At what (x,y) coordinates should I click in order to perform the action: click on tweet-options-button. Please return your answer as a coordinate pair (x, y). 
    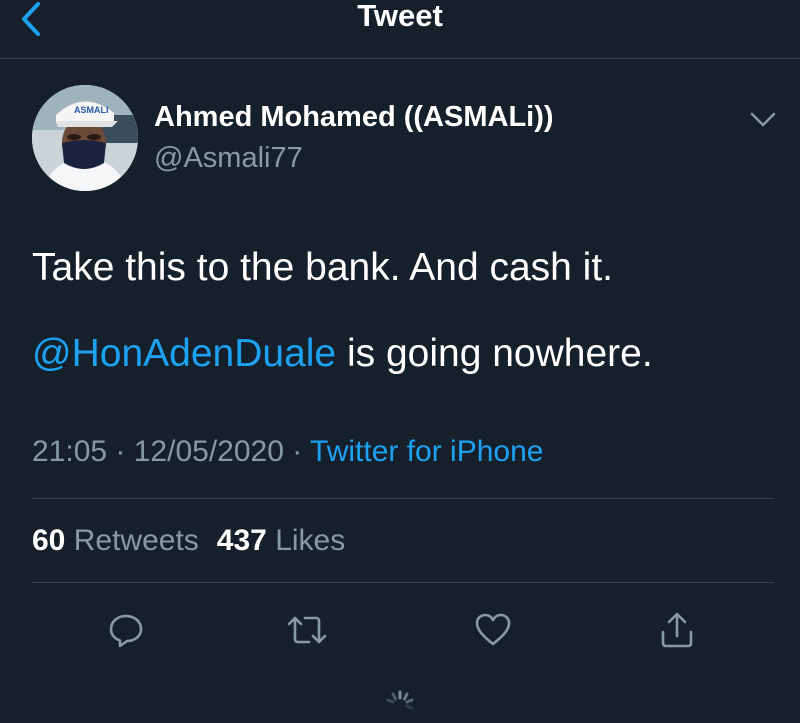
    Looking at the image, I should click on (763, 119).